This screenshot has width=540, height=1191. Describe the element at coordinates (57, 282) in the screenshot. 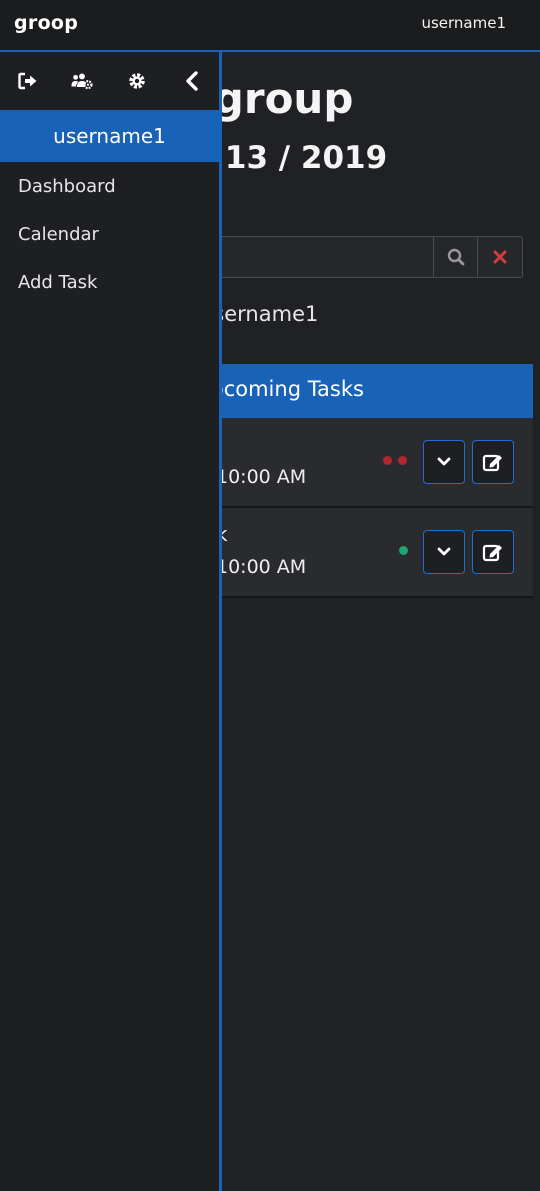

I see `sidebar-item-add-task: Add Task` at that location.